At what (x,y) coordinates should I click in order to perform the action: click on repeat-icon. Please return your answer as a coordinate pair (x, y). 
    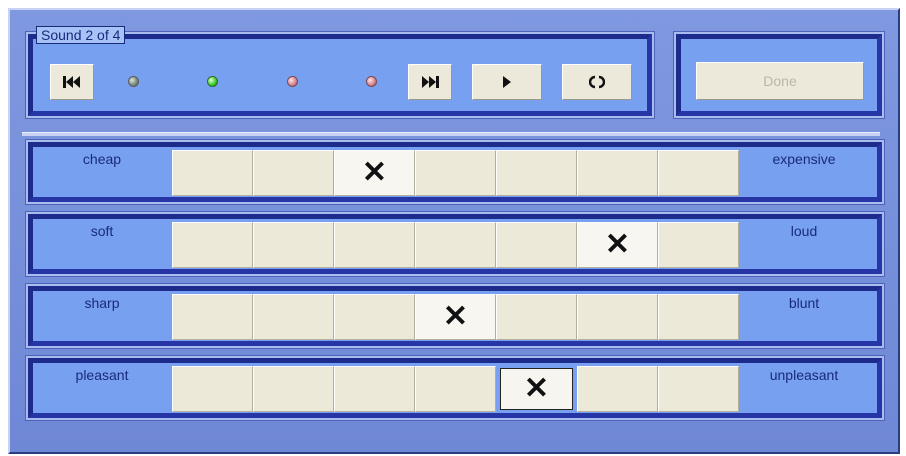
    Looking at the image, I should click on (597, 82).